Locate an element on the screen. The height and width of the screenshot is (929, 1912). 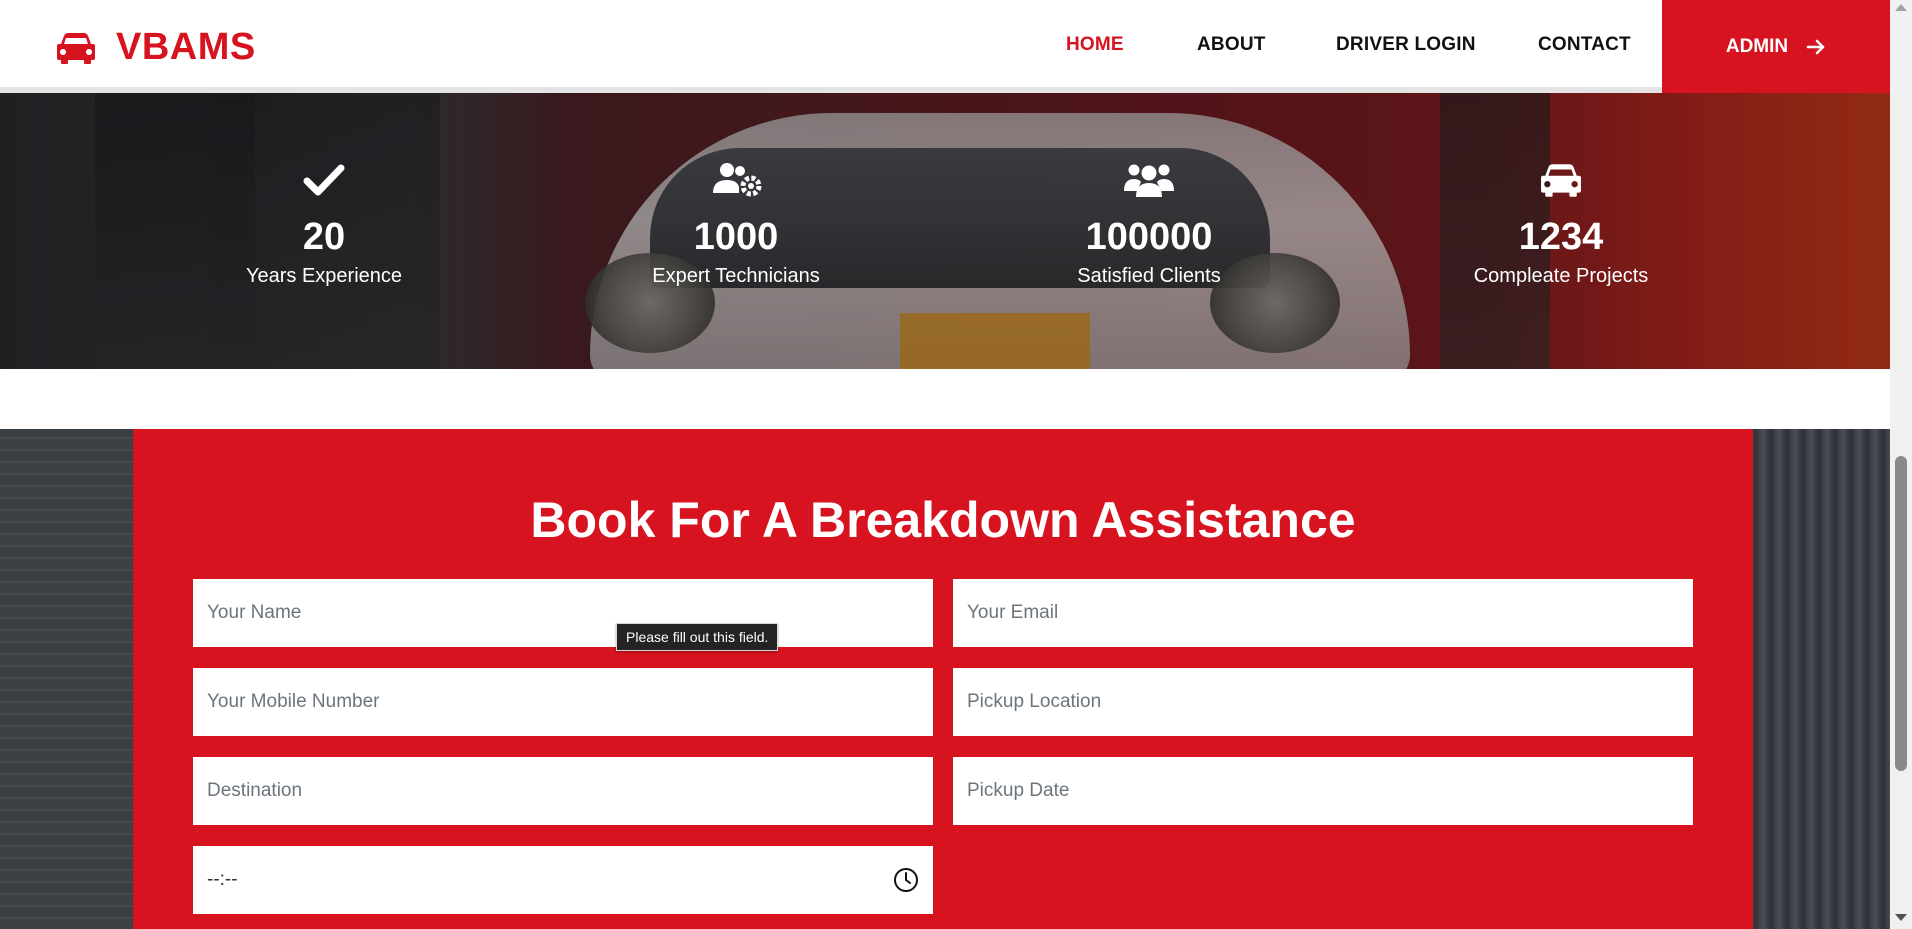
admin-button: ADMIN is located at coordinates (1776, 46).